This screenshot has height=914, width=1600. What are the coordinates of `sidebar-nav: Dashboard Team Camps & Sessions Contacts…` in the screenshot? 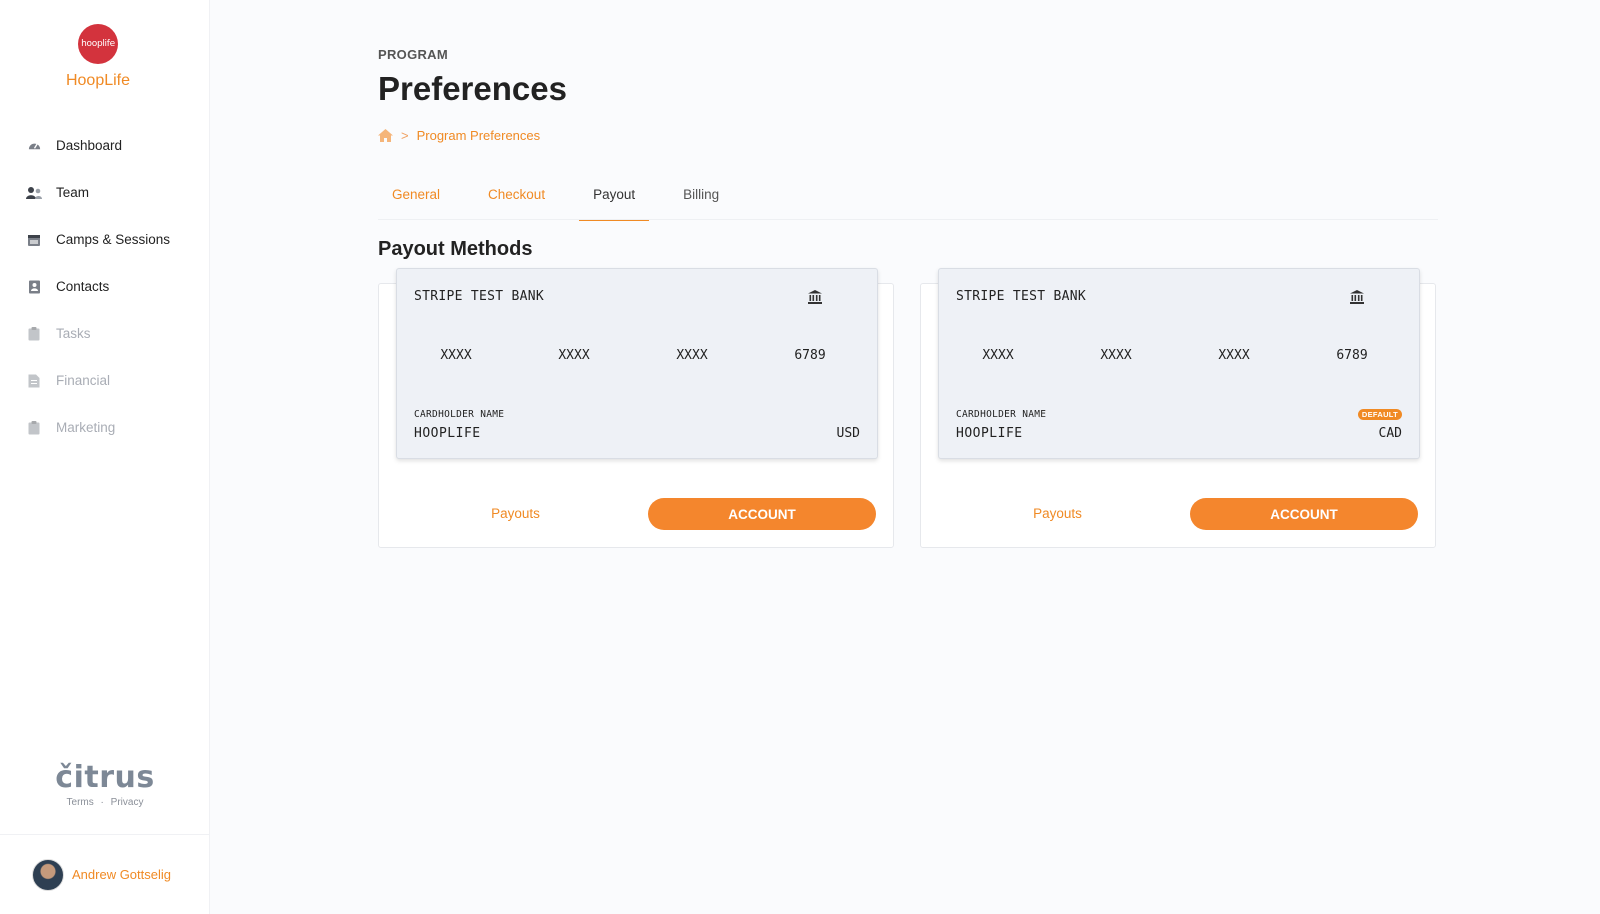 It's located at (98, 286).